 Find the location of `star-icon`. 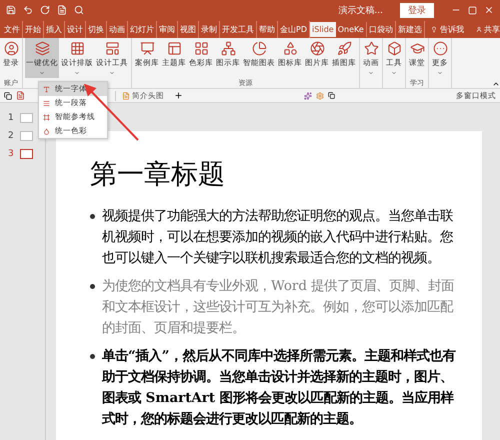

star-icon is located at coordinates (371, 48).